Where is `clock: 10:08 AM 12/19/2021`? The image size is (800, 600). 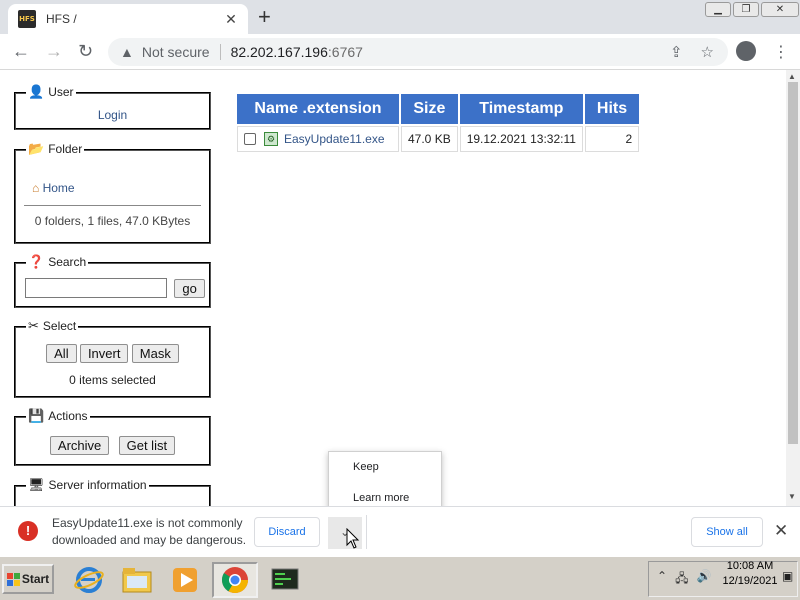 clock: 10:08 AM 12/19/2021 is located at coordinates (750, 574).